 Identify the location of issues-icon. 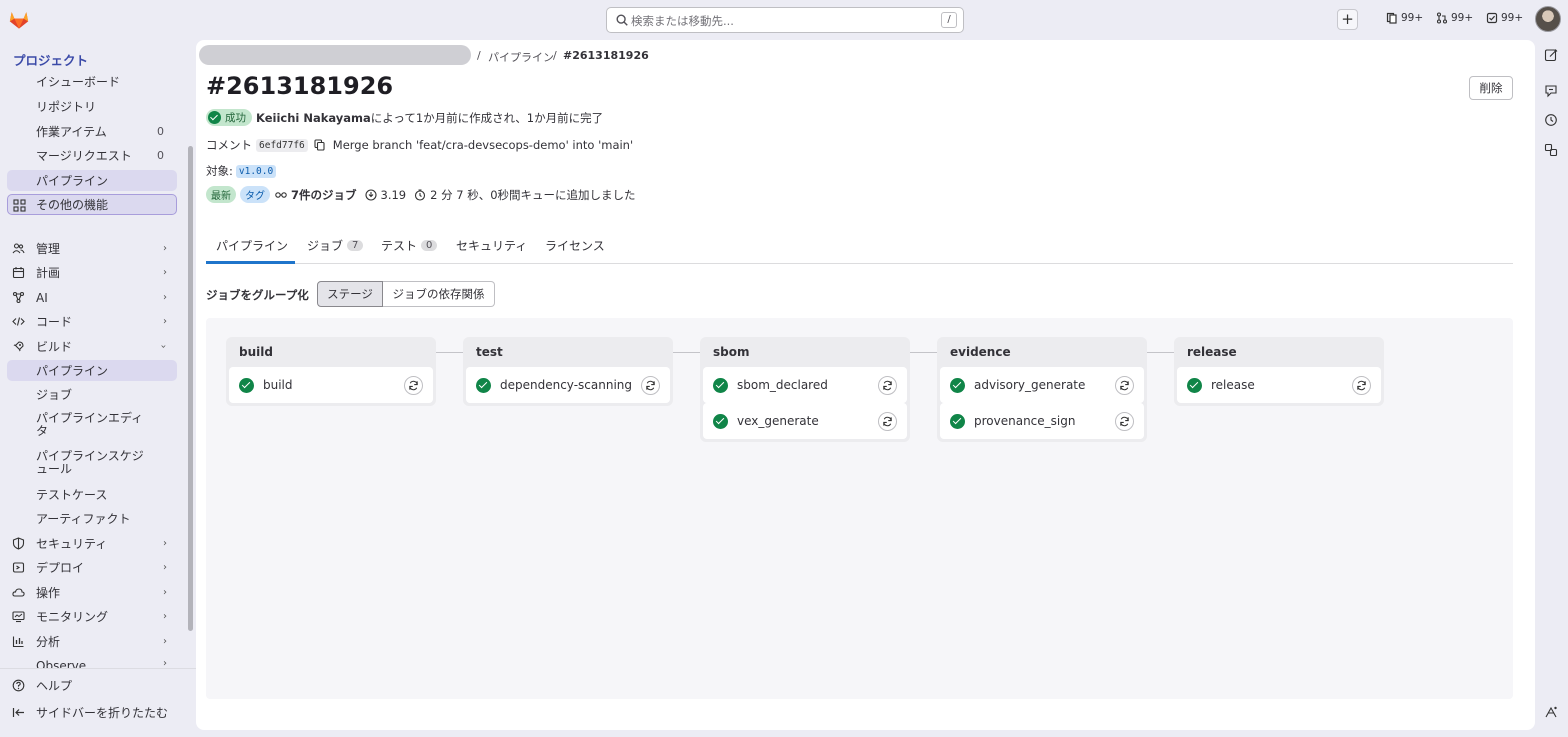
(1391, 18).